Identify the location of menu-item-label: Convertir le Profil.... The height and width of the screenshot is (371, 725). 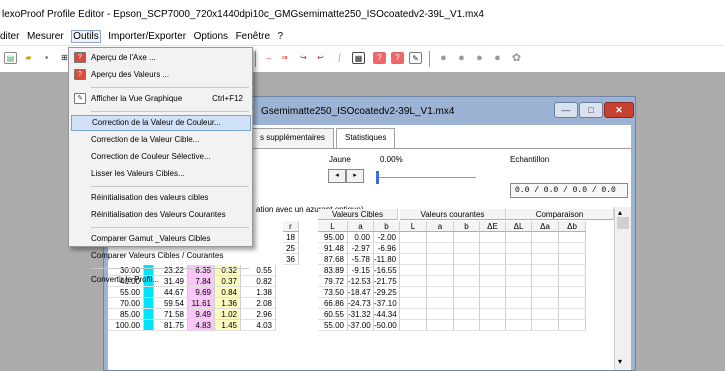
(125, 279).